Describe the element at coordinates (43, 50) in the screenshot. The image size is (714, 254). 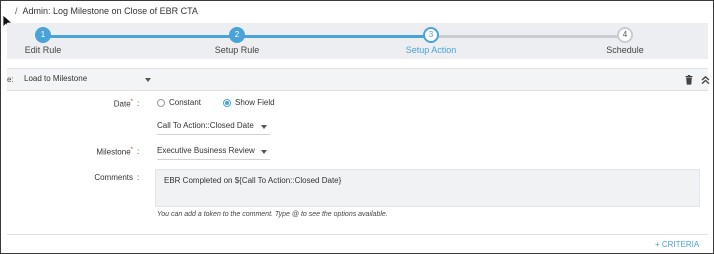
I see `step-label: Edit Rule` at that location.